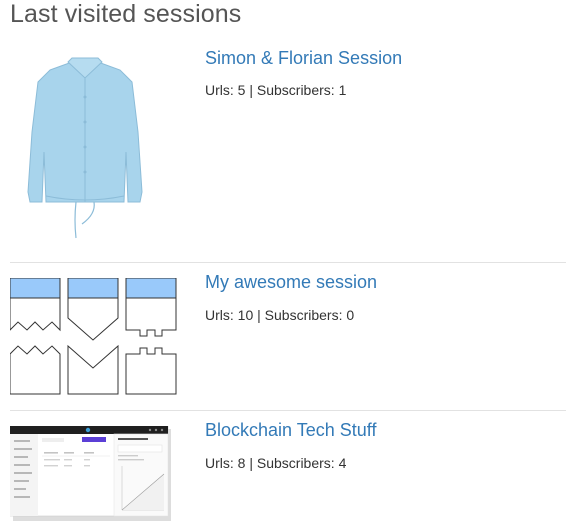  I want to click on jacket-image, so click(85, 148).